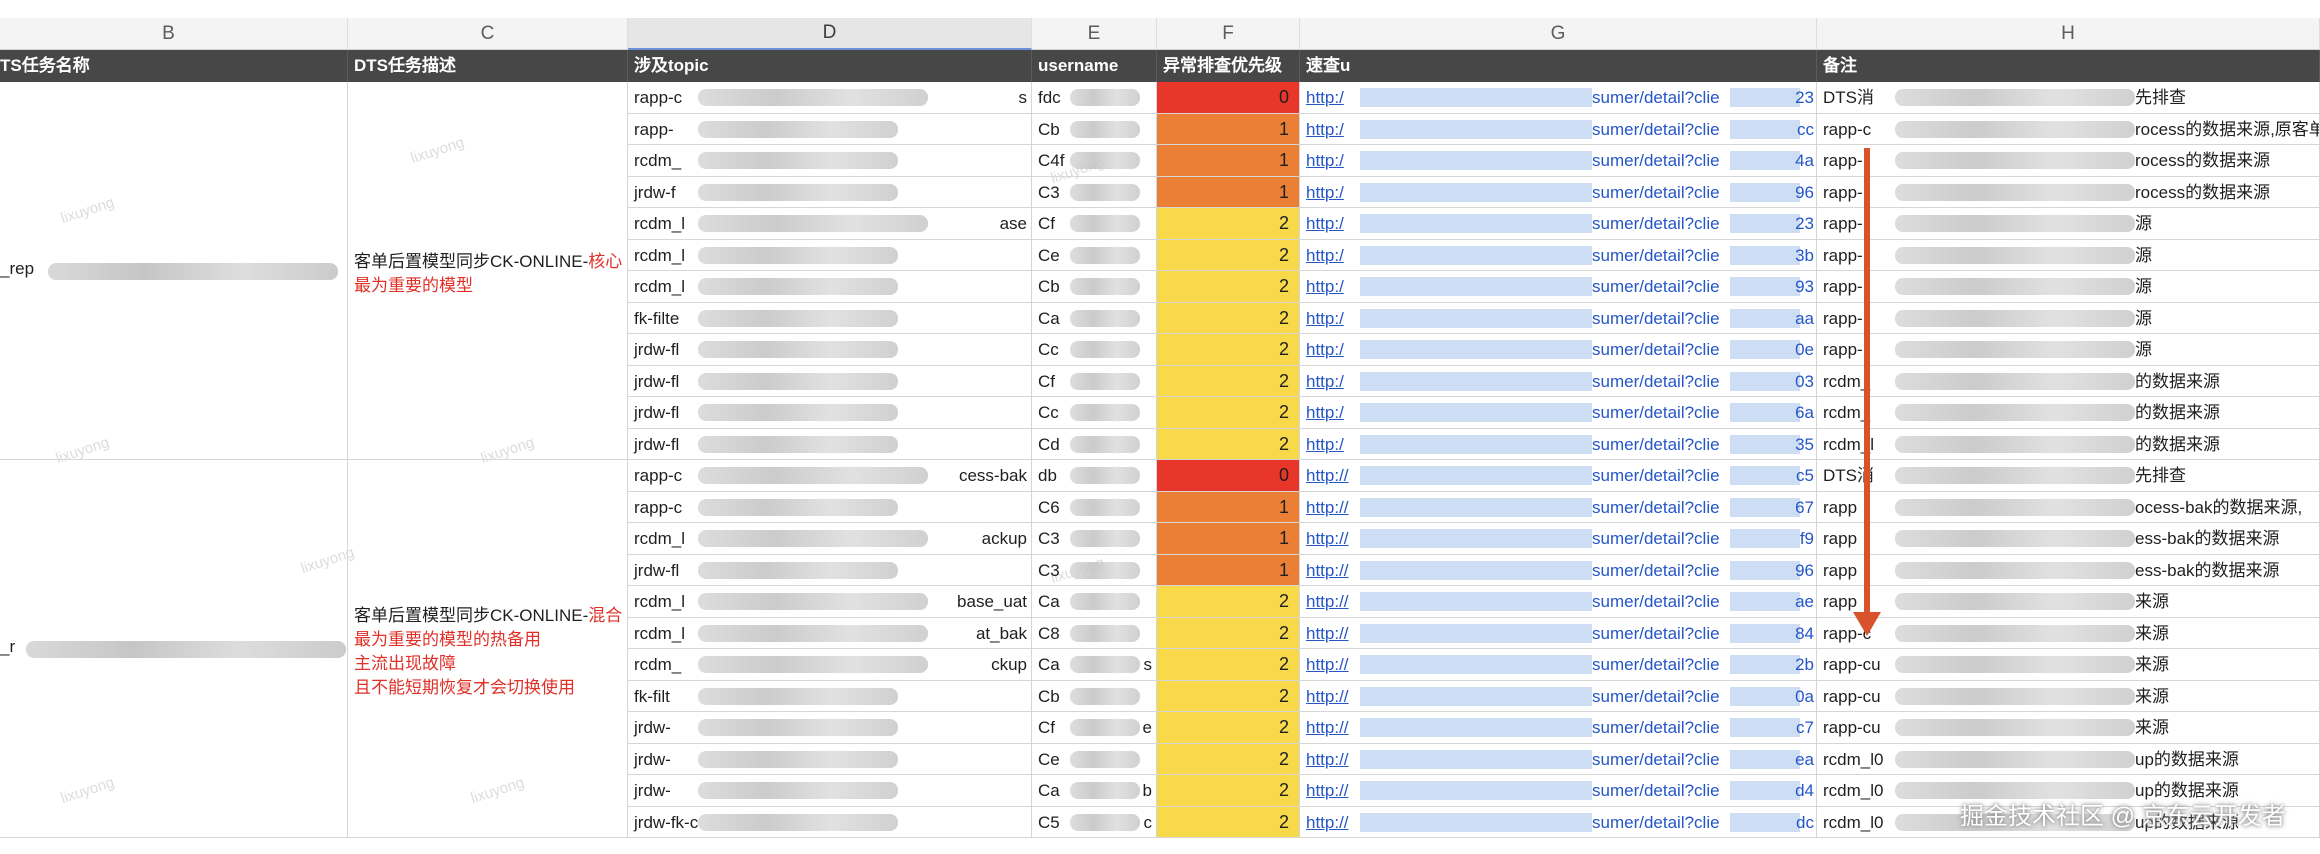 The height and width of the screenshot is (854, 2320). What do you see at coordinates (1558, 34) in the screenshot?
I see `column-header-g: G` at bounding box center [1558, 34].